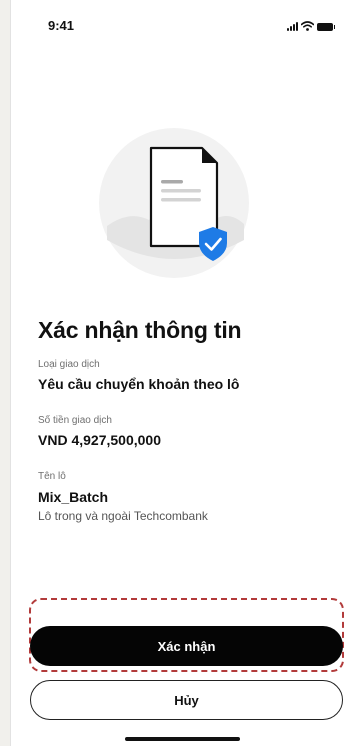 Image resolution: width=345 pixels, height=746 pixels. What do you see at coordinates (99, 440) in the screenshot?
I see `amount-value: VND 4,927,500,000` at bounding box center [99, 440].